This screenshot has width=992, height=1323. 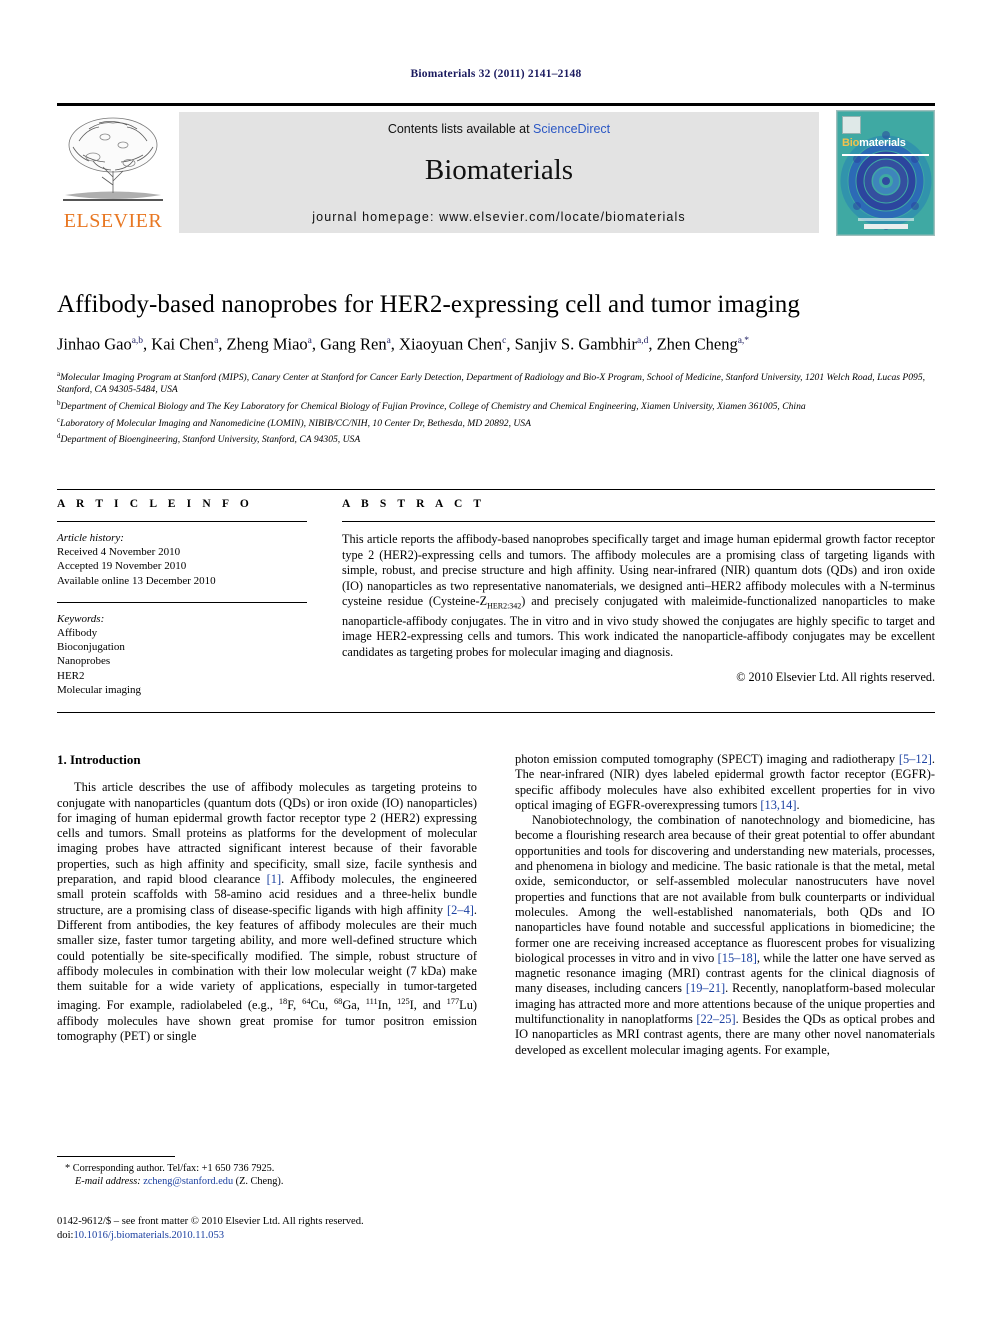 What do you see at coordinates (322, 1005) in the screenshot?
I see `isotope-64-element: Cu,` at bounding box center [322, 1005].